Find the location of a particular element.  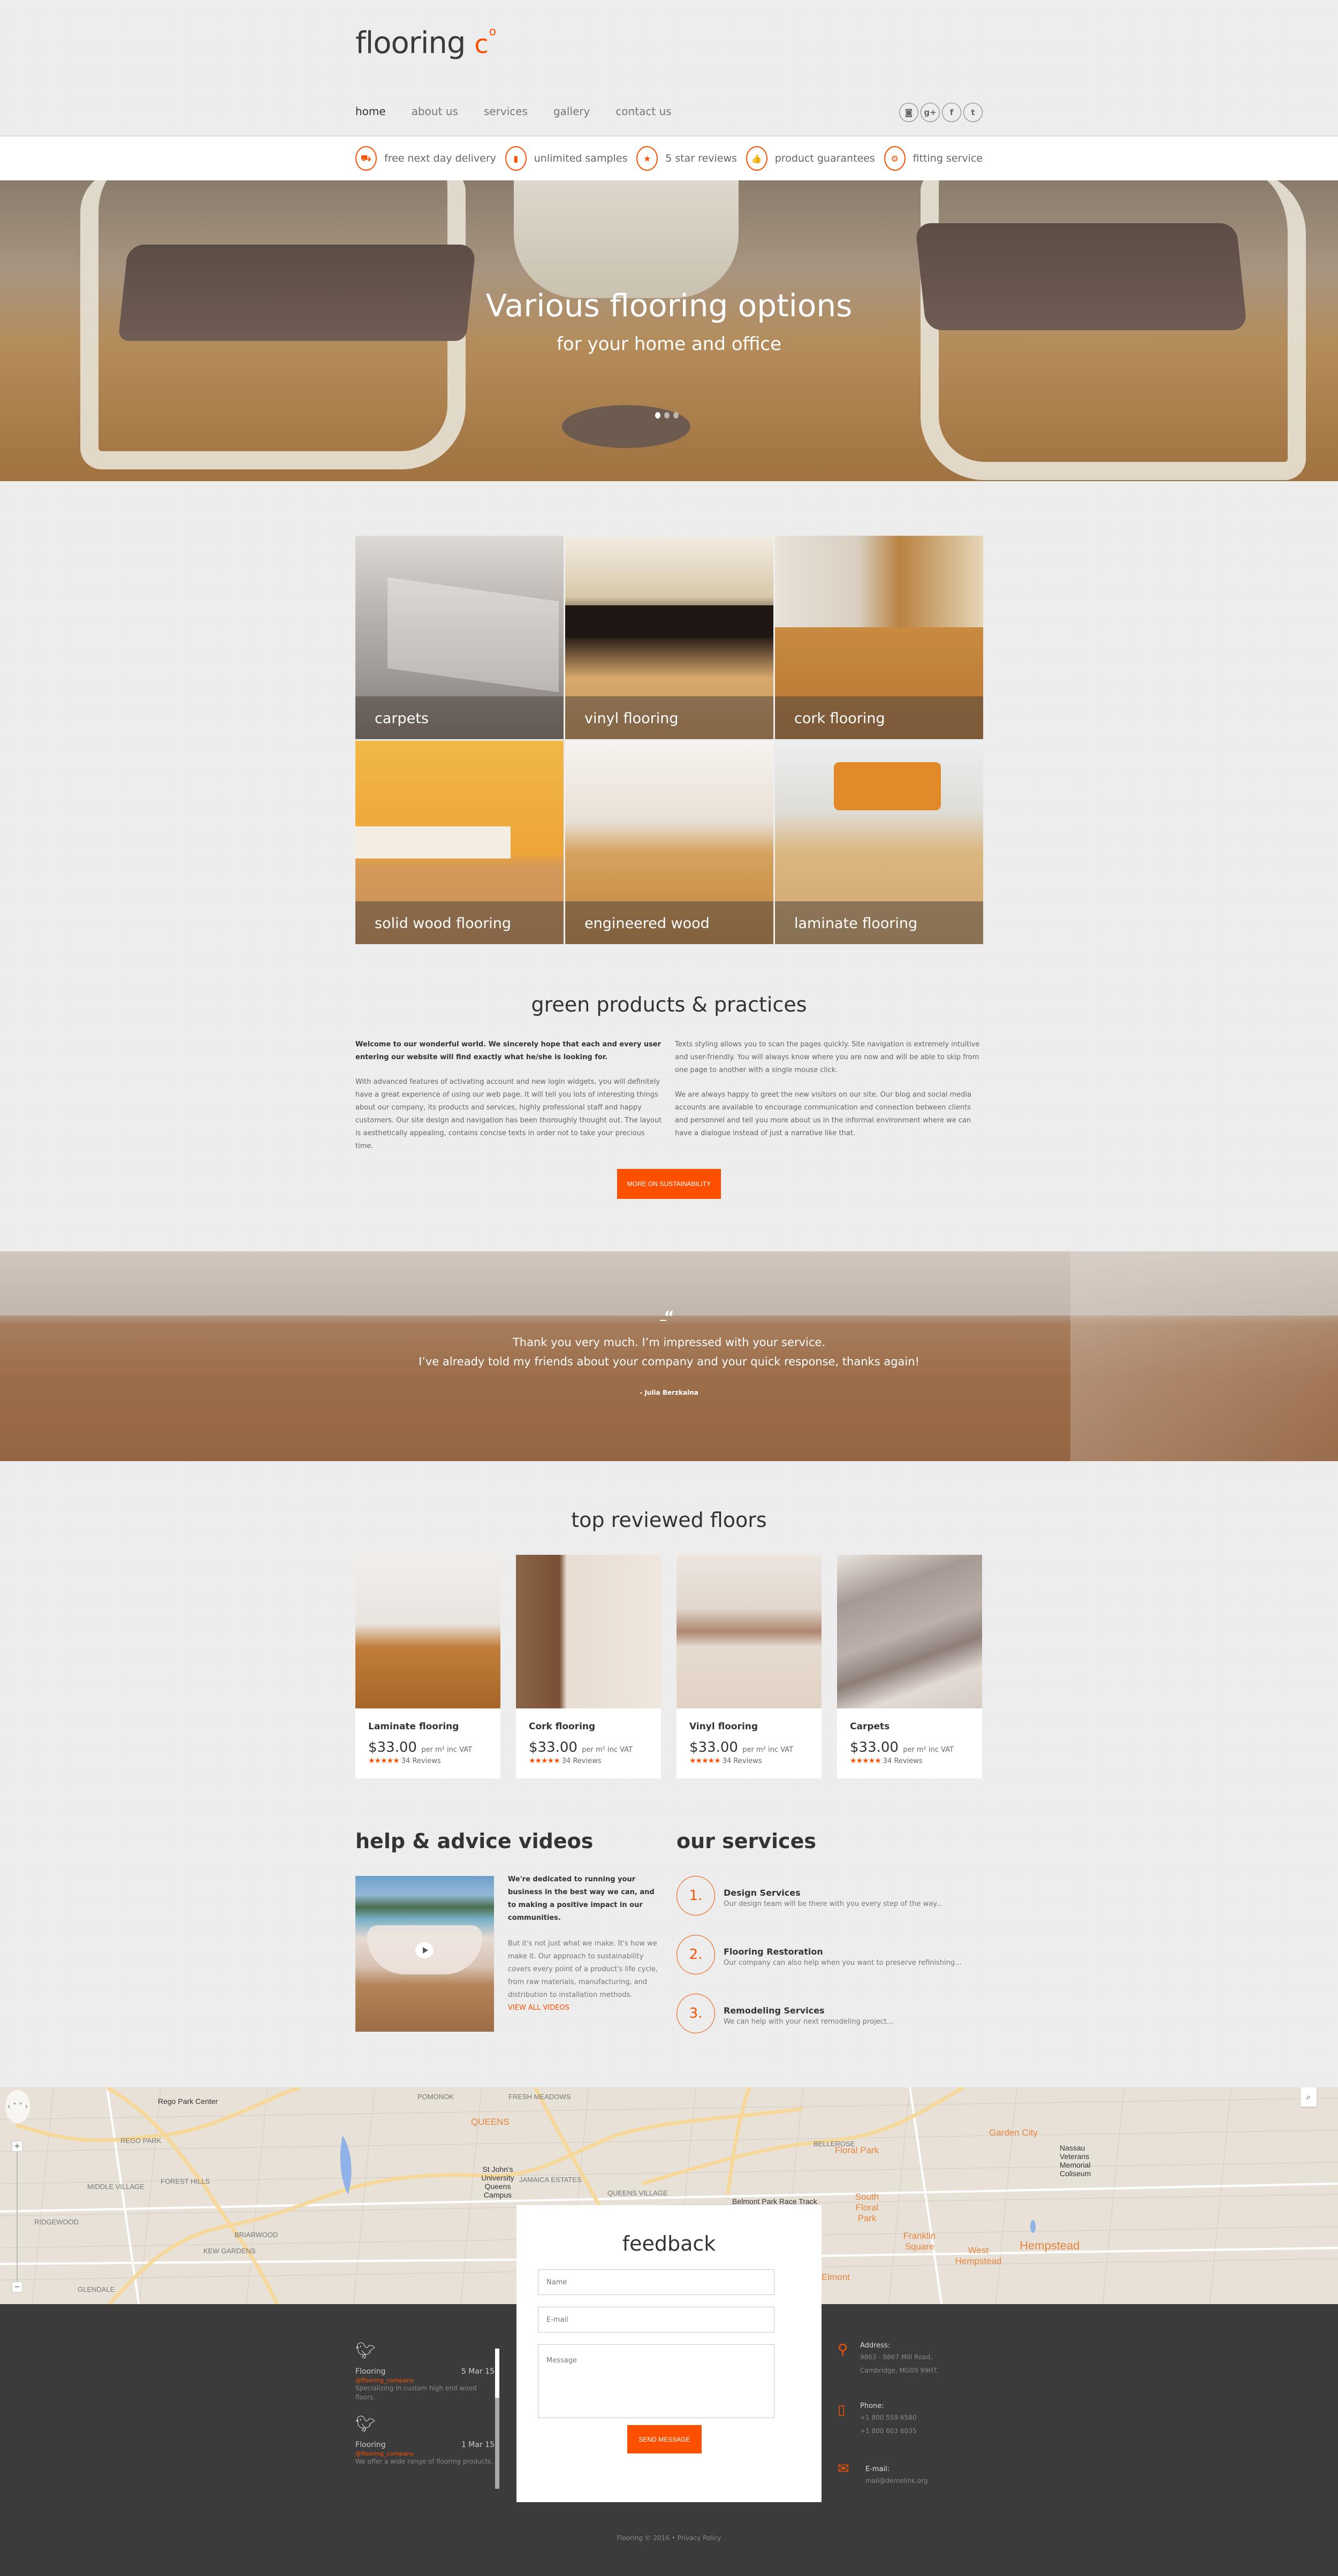

envelope-icon: ✉ is located at coordinates (843, 2469).